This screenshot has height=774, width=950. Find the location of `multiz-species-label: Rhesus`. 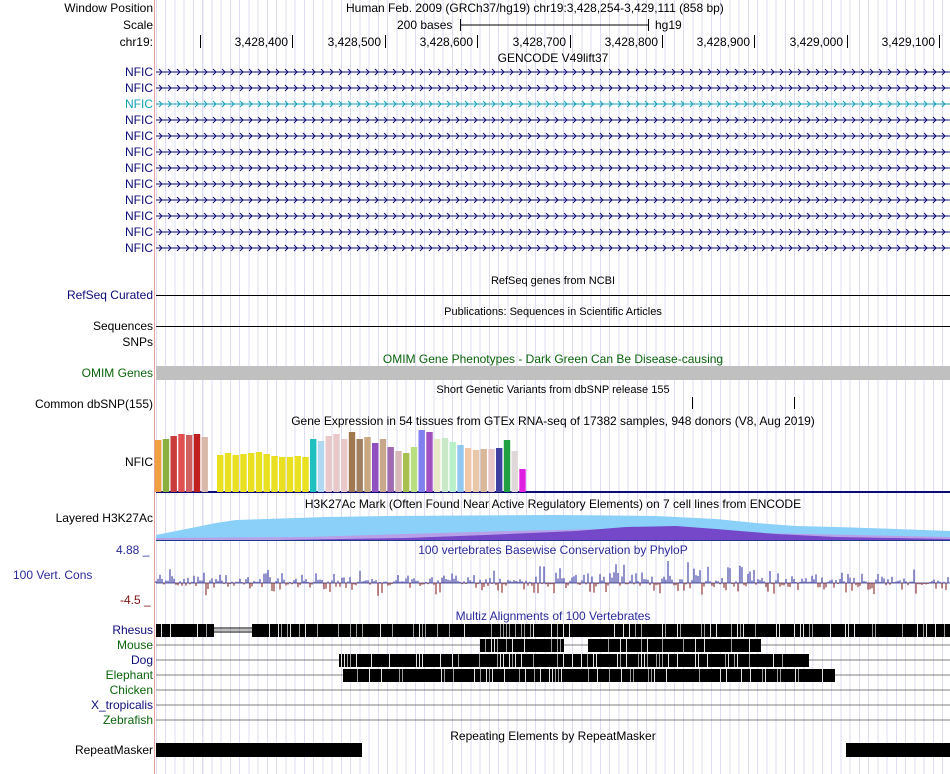

multiz-species-label: Rhesus is located at coordinates (132, 630).